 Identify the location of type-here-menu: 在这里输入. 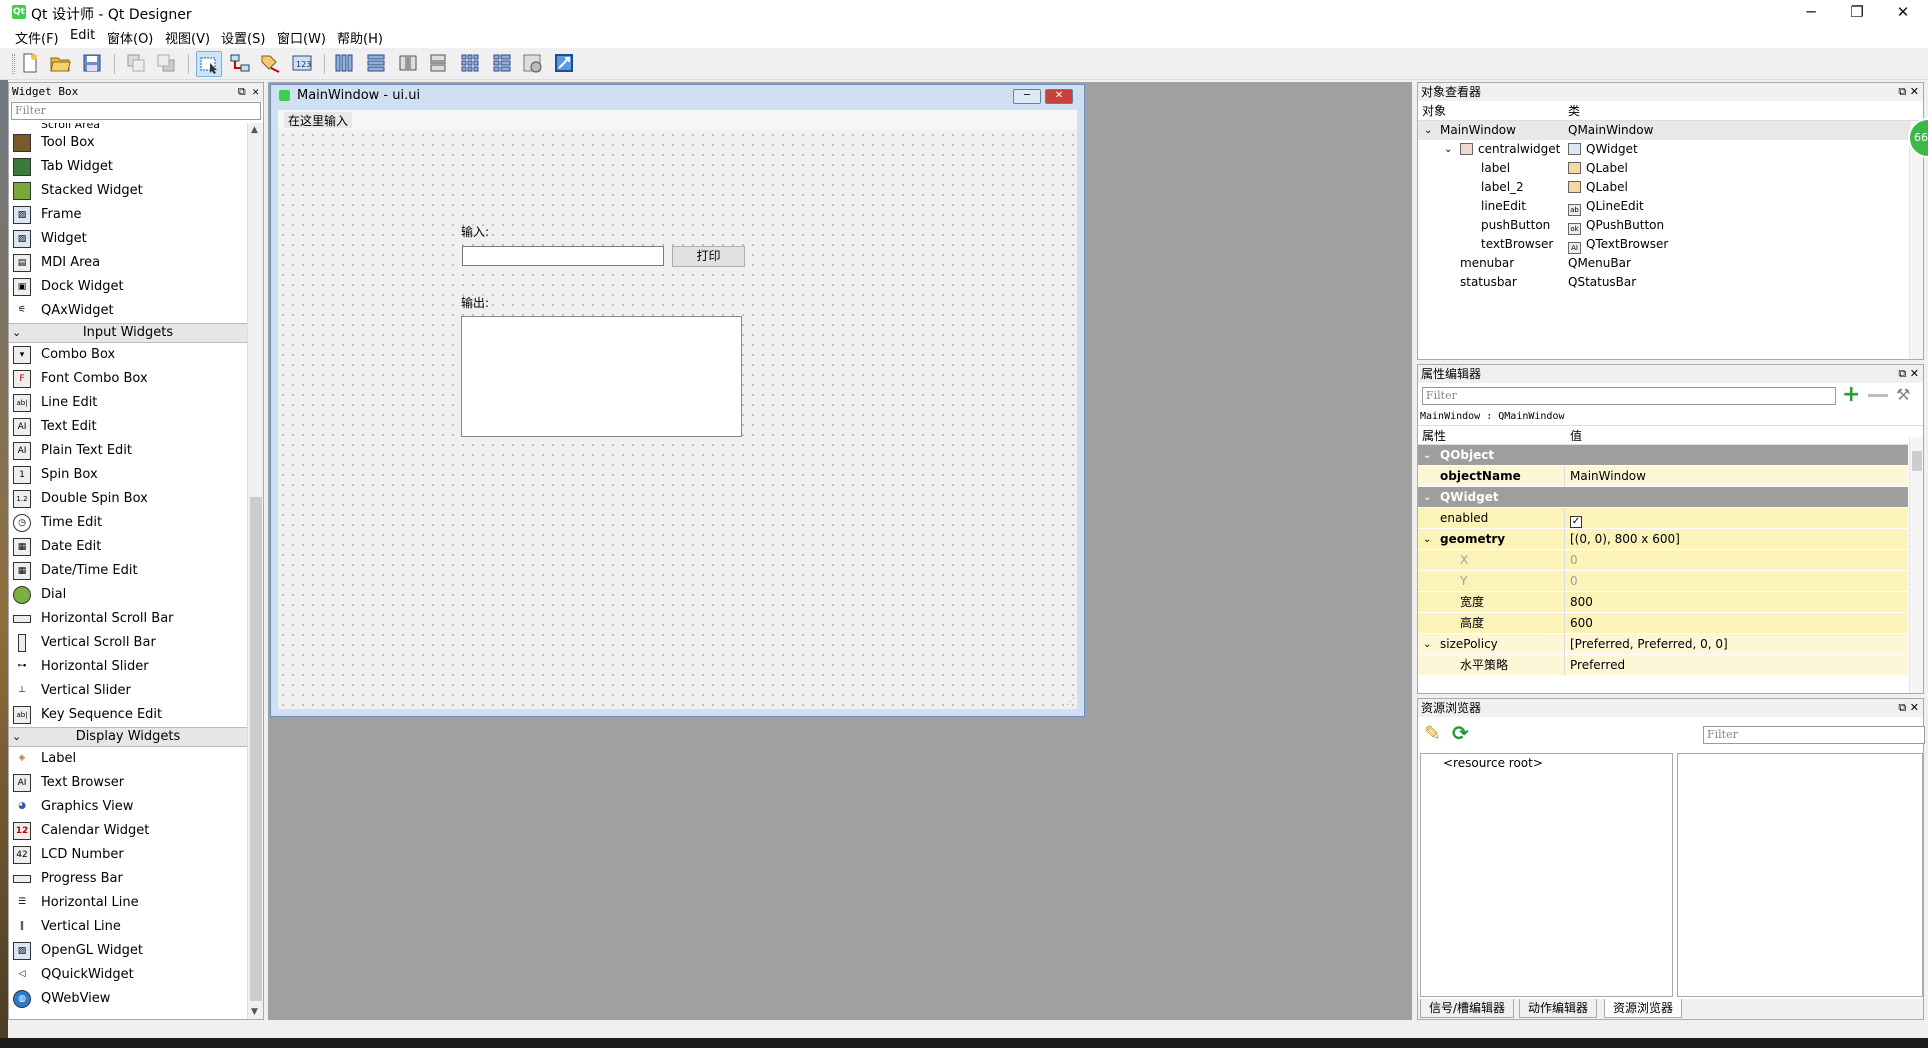
(318, 120).